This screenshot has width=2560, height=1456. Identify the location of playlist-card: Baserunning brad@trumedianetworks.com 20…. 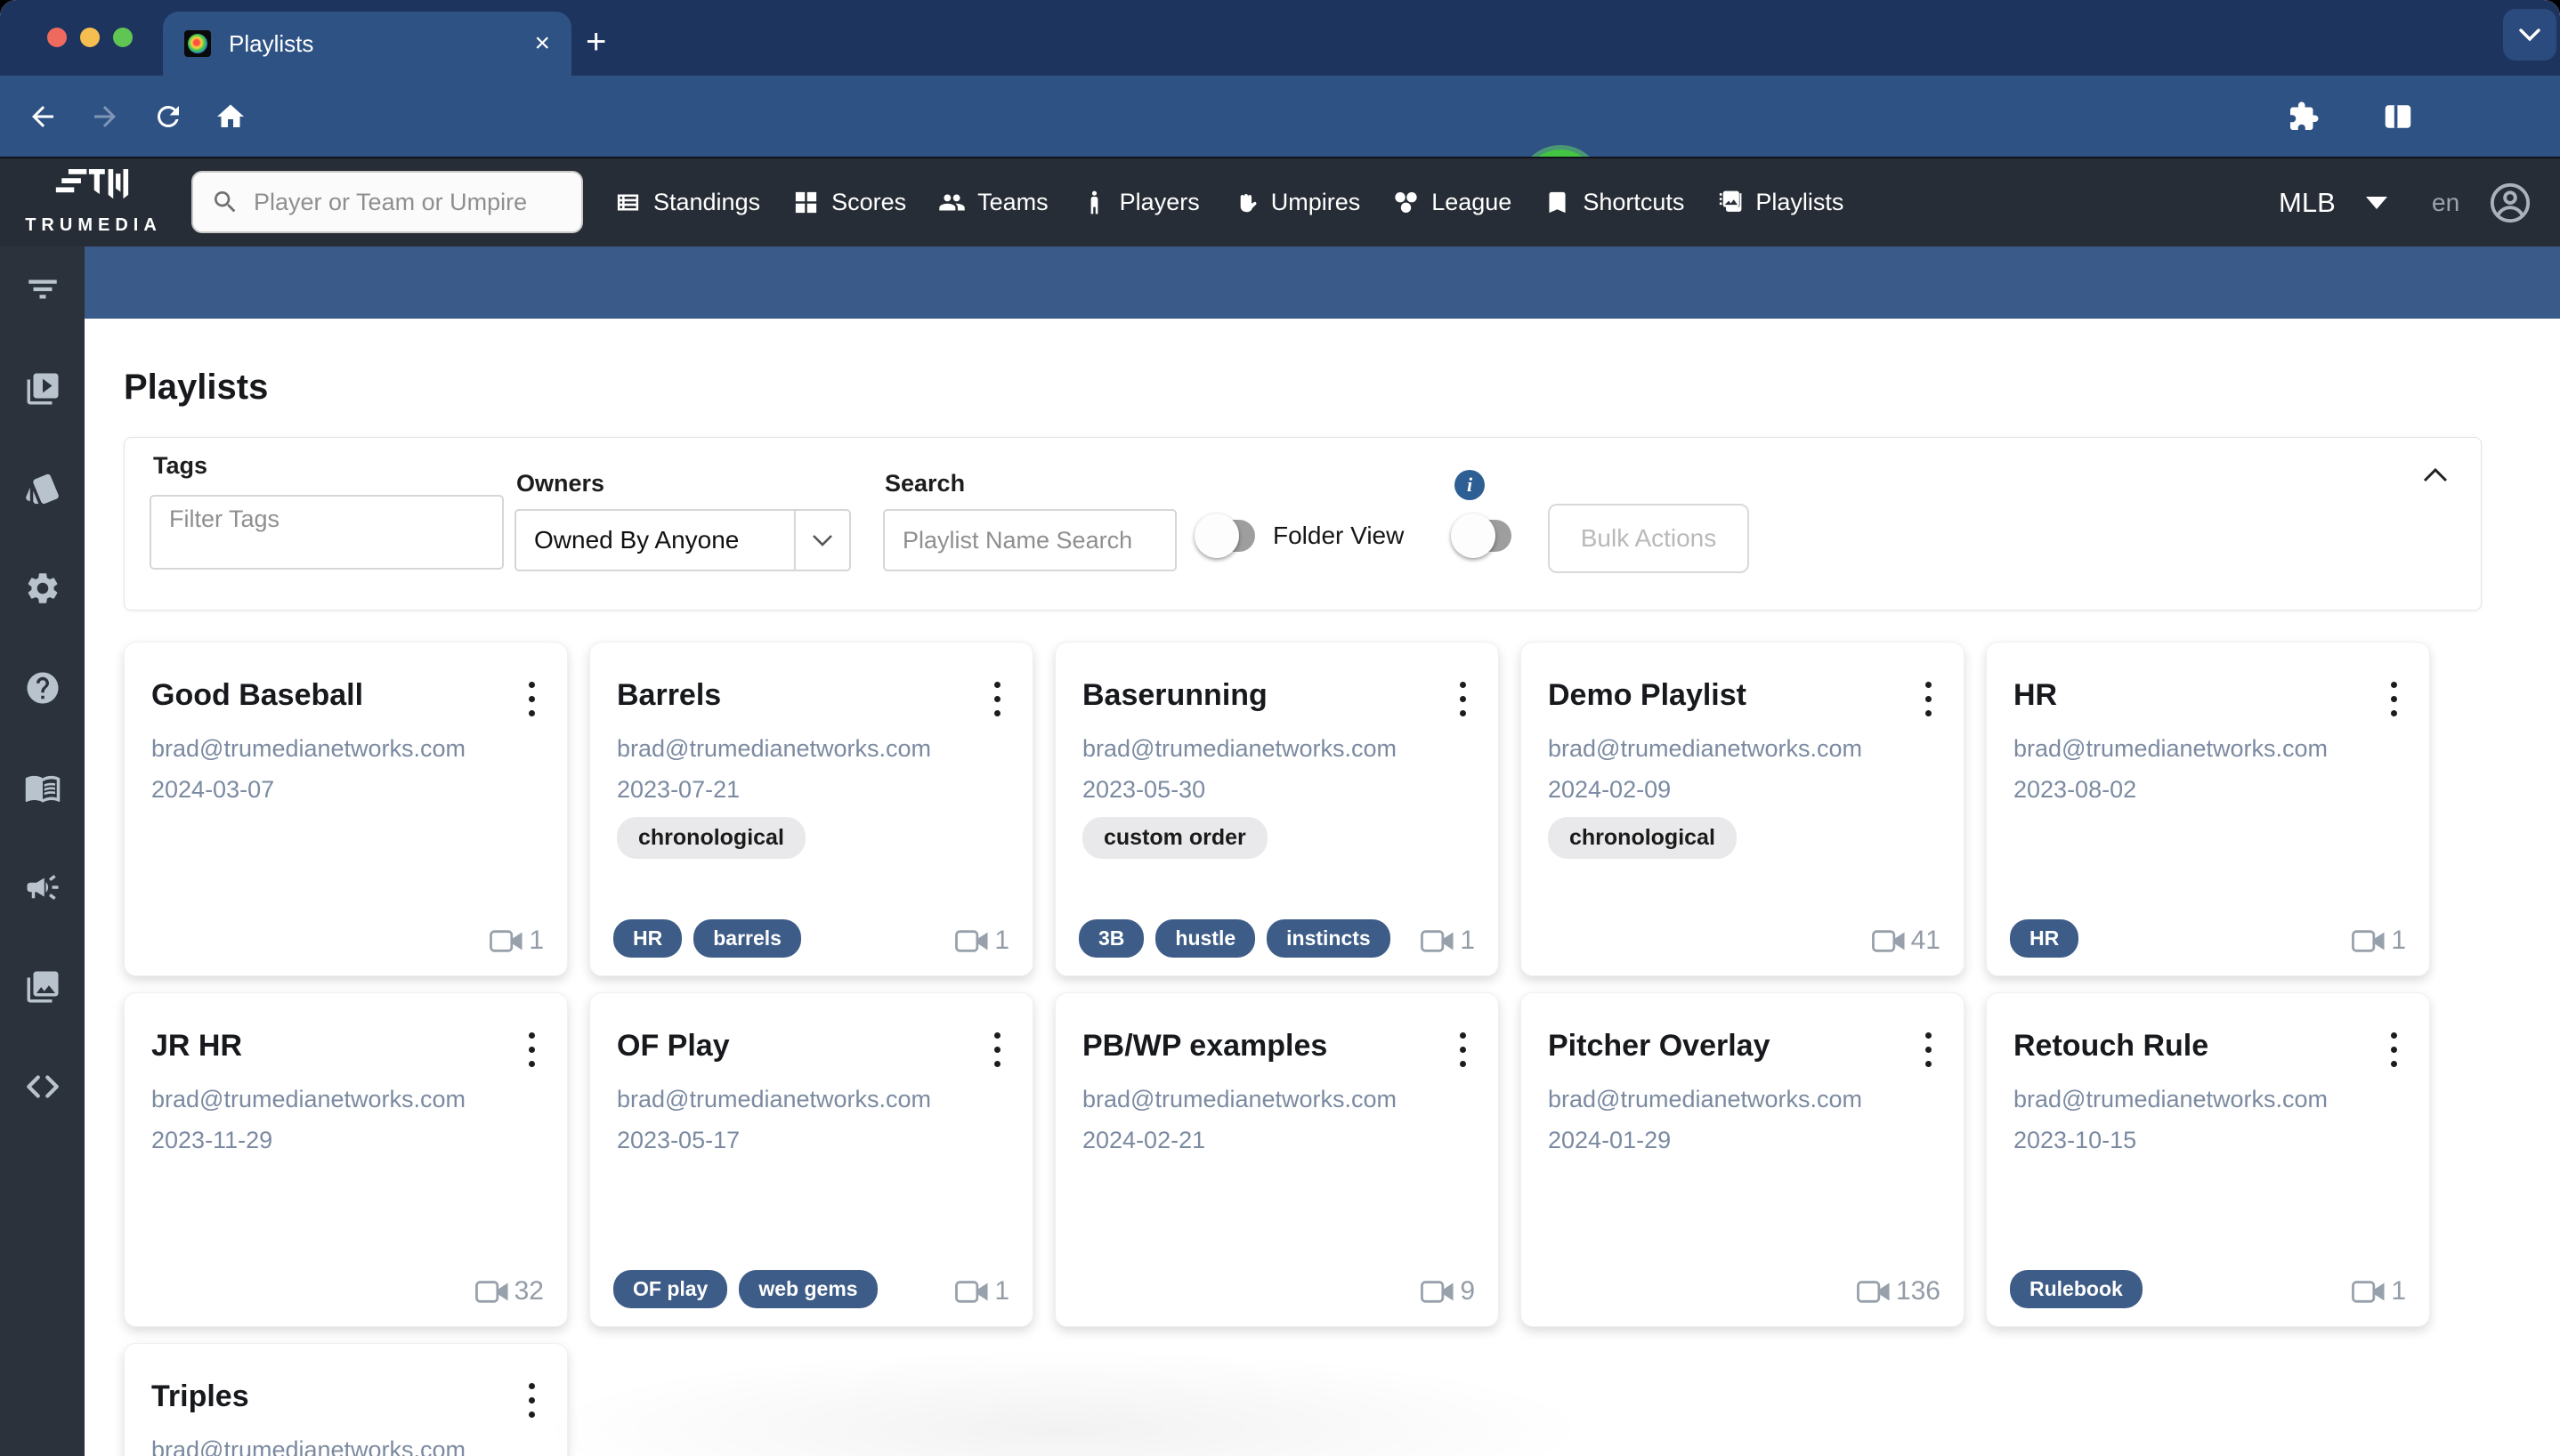
(1277, 809).